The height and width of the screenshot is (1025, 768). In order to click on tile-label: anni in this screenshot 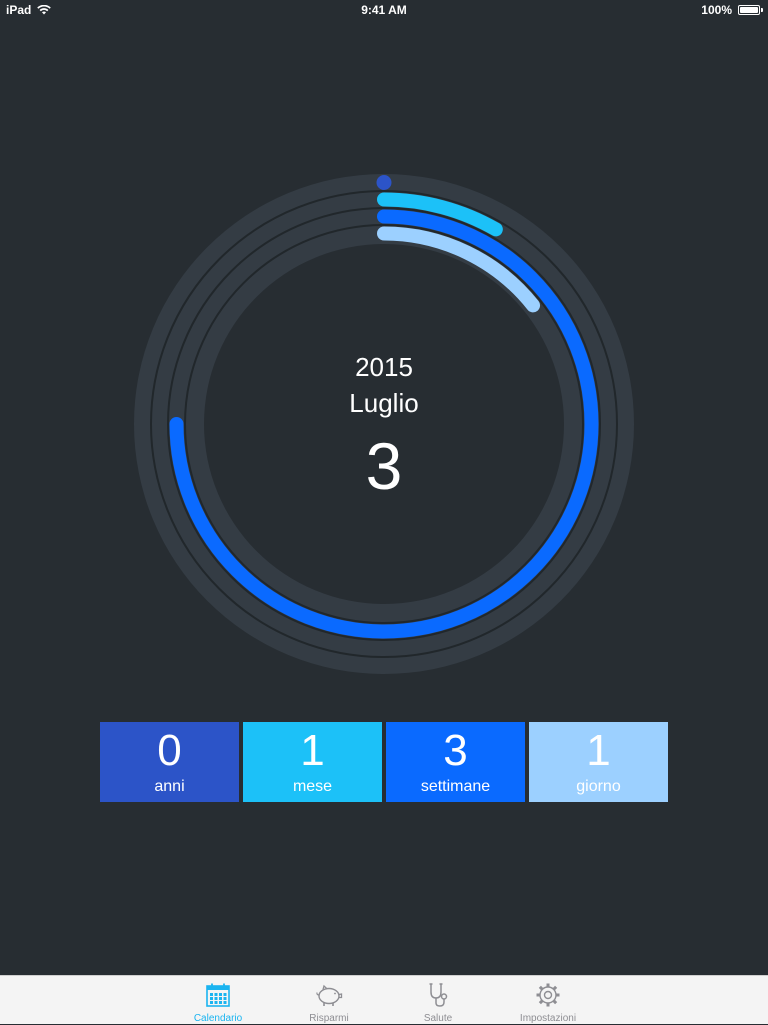, I will do `click(169, 786)`.